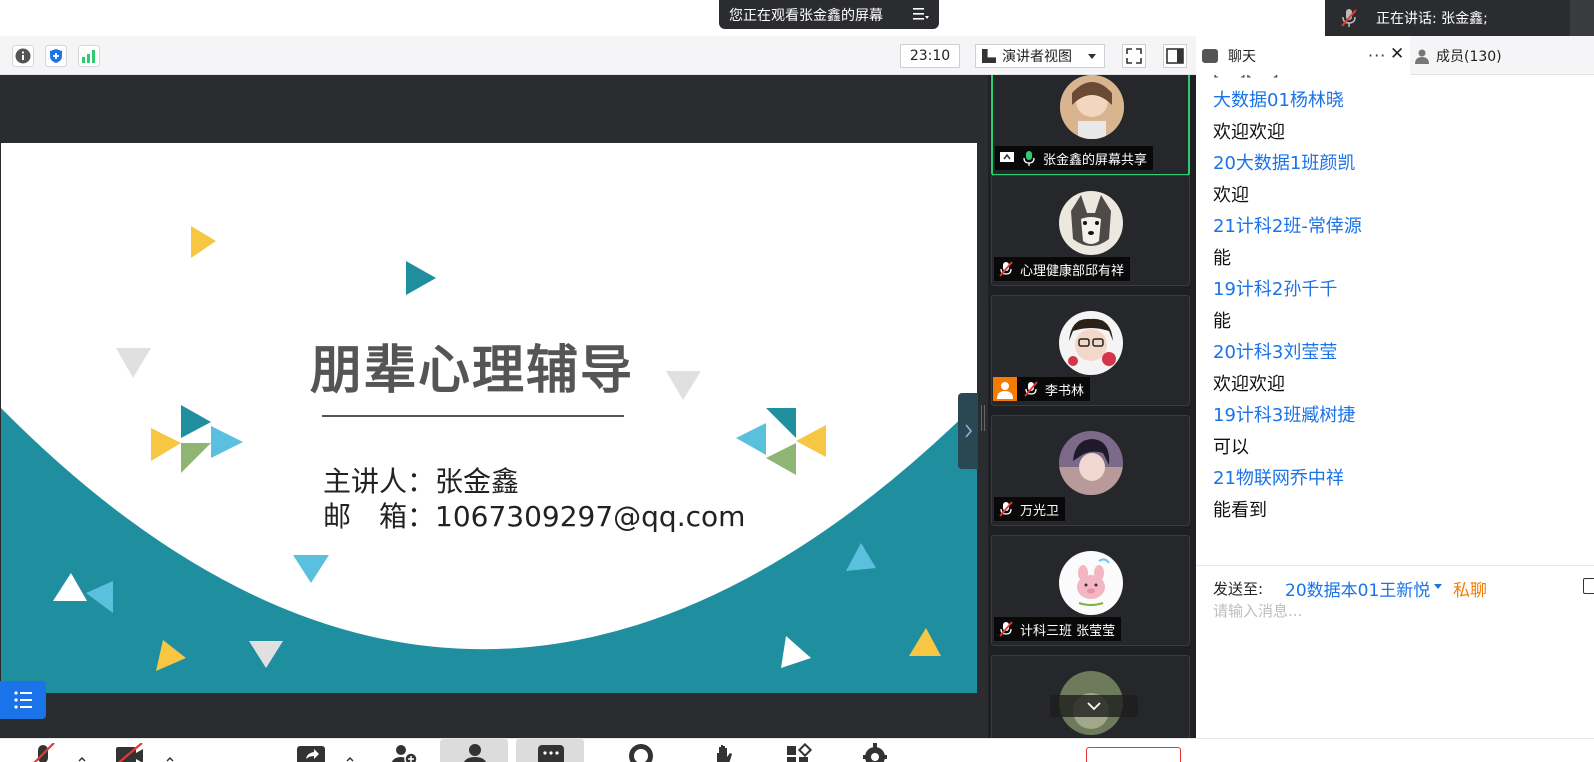 Image resolution: width=1594 pixels, height=762 pixels. Describe the element at coordinates (641, 752) in the screenshot. I see `record-icon` at that location.